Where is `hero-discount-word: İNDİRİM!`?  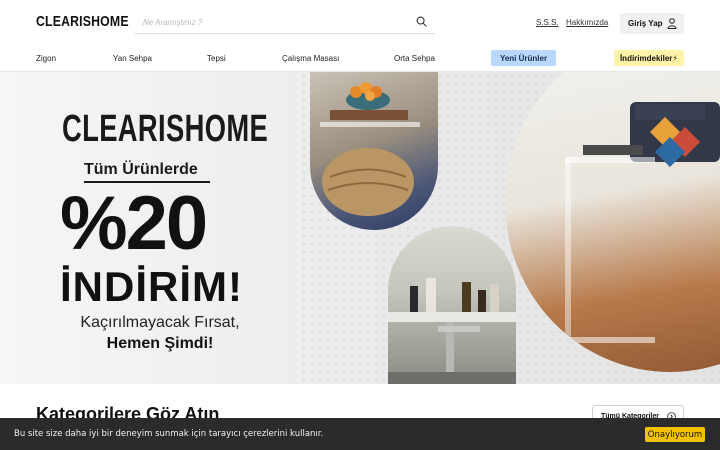 hero-discount-word: İNDİRİM! is located at coordinates (151, 286).